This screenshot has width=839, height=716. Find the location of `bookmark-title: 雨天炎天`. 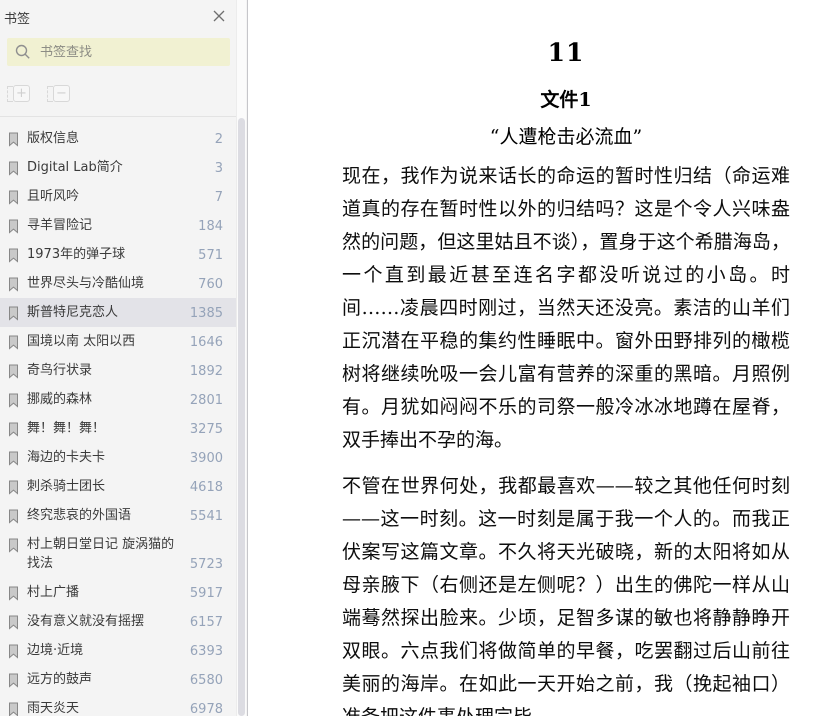

bookmark-title: 雨天炎天 is located at coordinates (53, 708).